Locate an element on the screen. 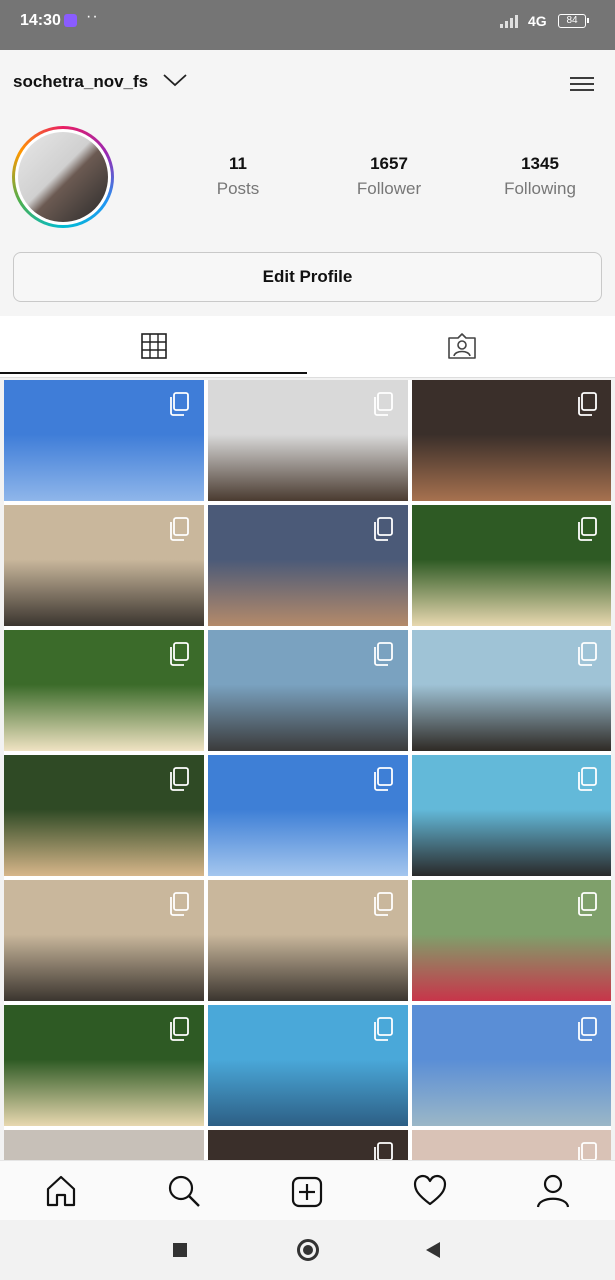  edit-profile-button: Edit Profile is located at coordinates (307, 277).